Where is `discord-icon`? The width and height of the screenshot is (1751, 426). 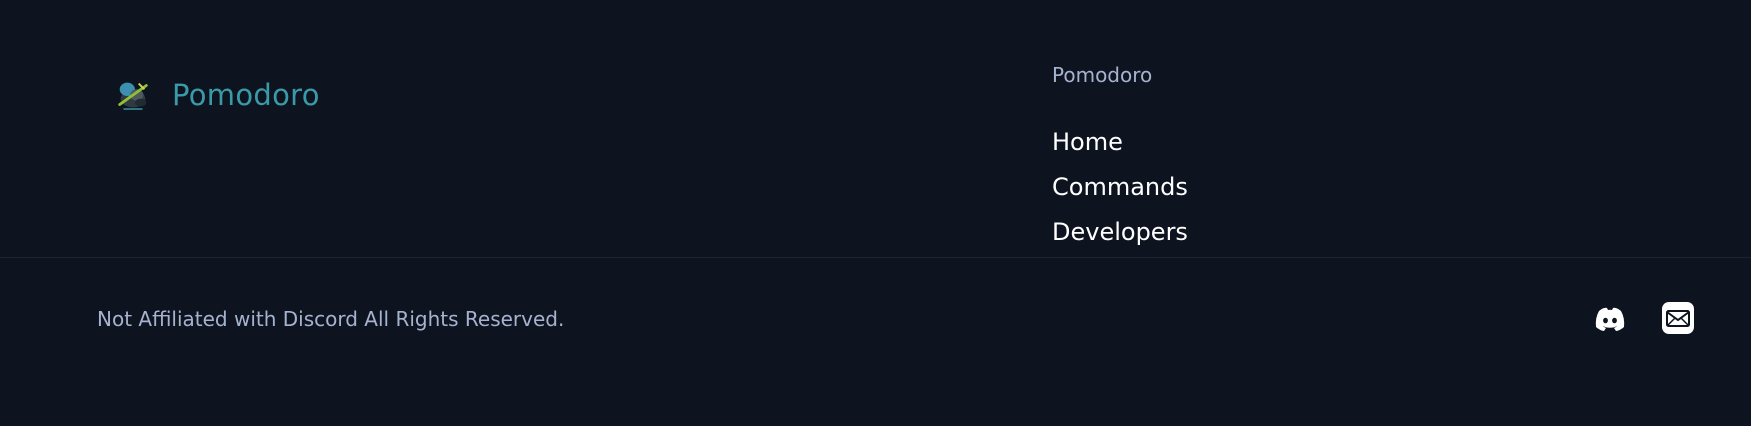 discord-icon is located at coordinates (1610, 319).